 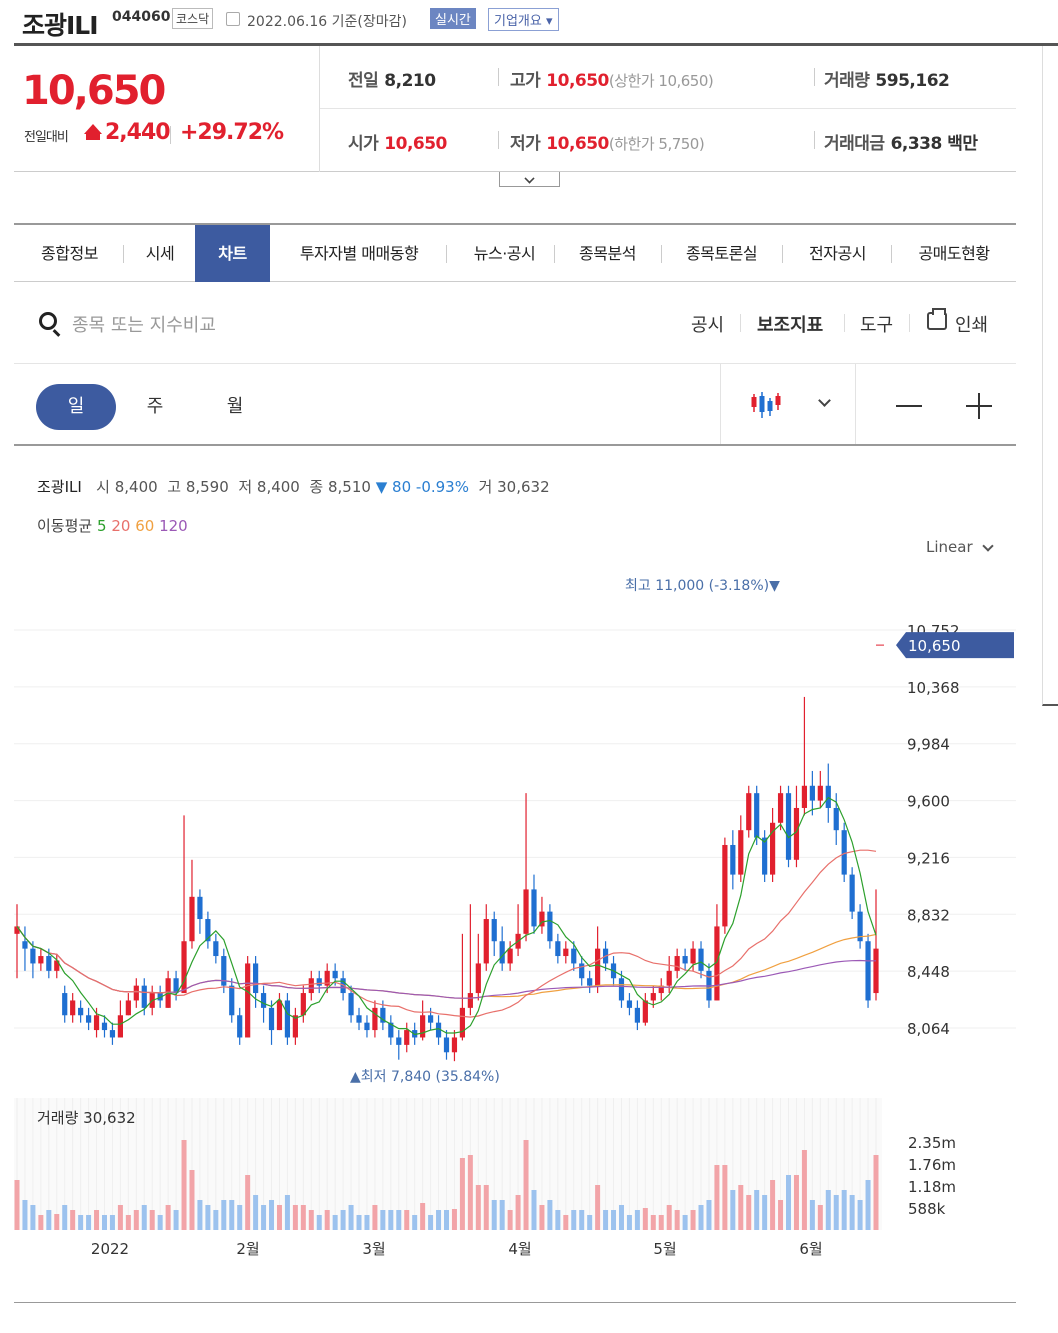 What do you see at coordinates (932, 1165) in the screenshot?
I see `volume-tick-label: 1.76m` at bounding box center [932, 1165].